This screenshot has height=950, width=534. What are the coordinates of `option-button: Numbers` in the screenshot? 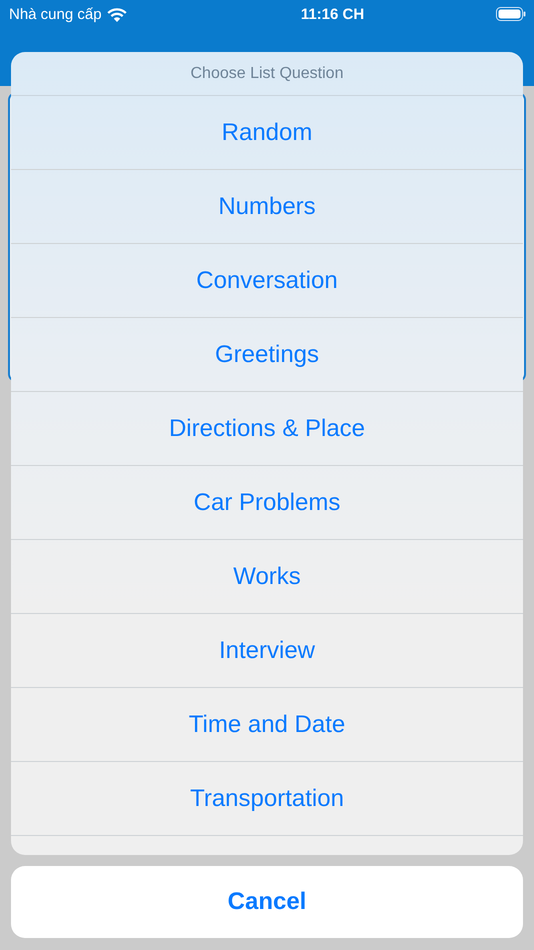 It's located at (267, 207).